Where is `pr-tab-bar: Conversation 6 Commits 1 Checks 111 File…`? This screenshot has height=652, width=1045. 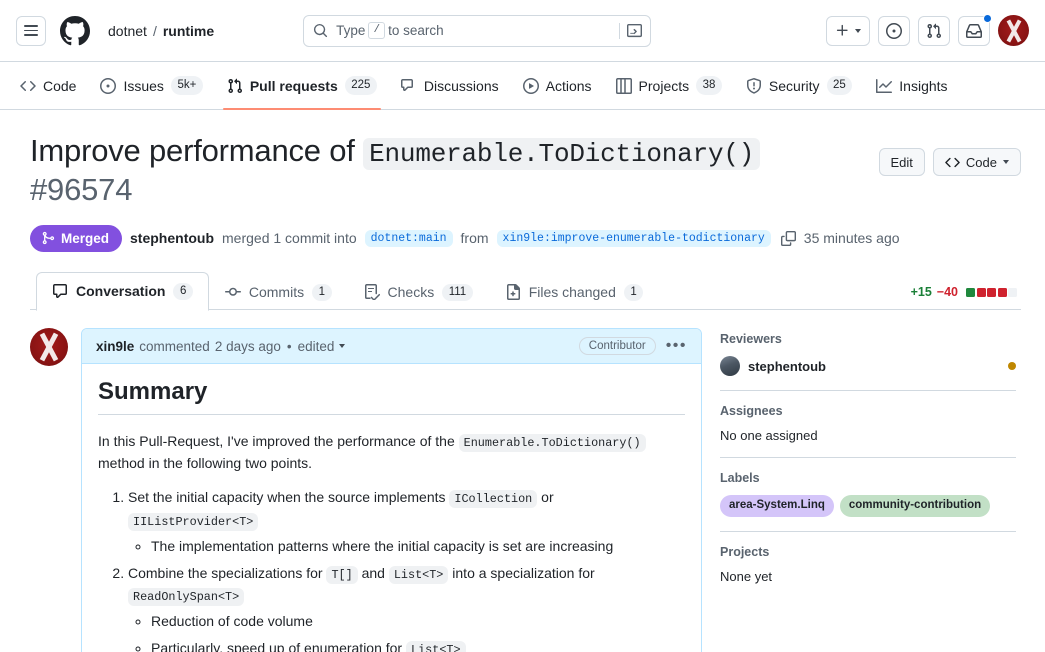
pr-tab-bar: Conversation 6 Commits 1 Checks 111 File… is located at coordinates (525, 291).